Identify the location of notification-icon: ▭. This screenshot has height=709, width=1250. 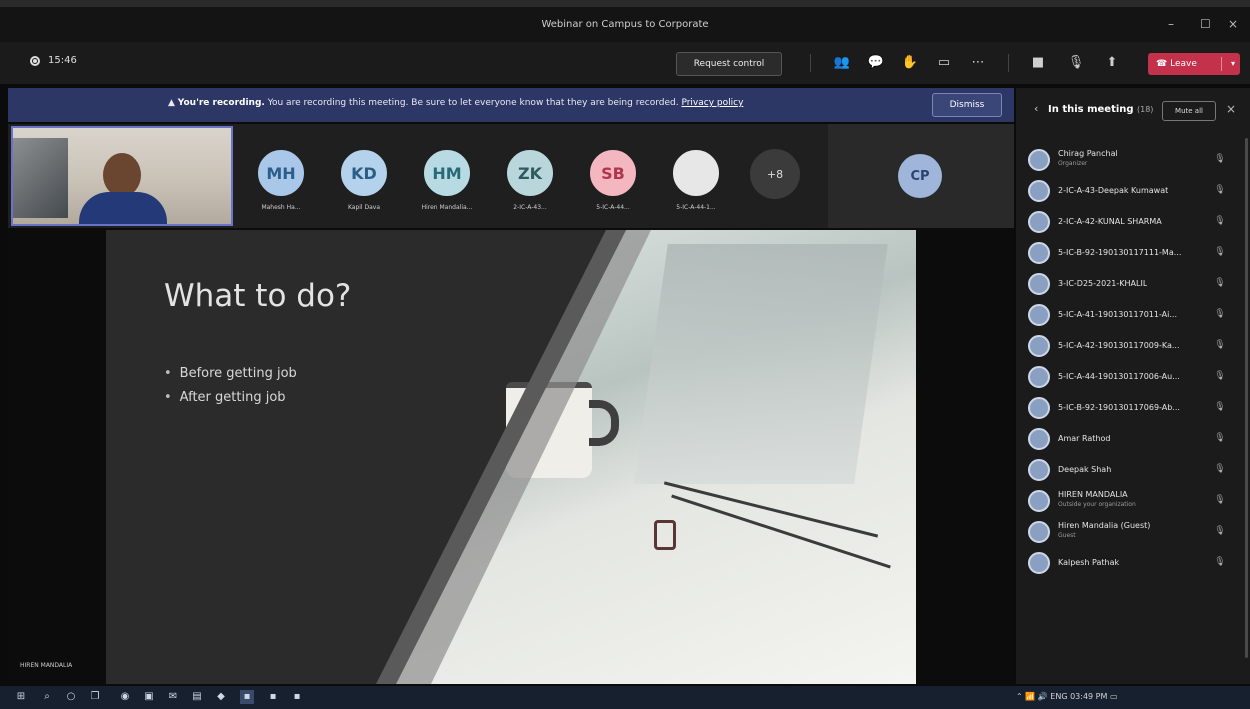
(1114, 696).